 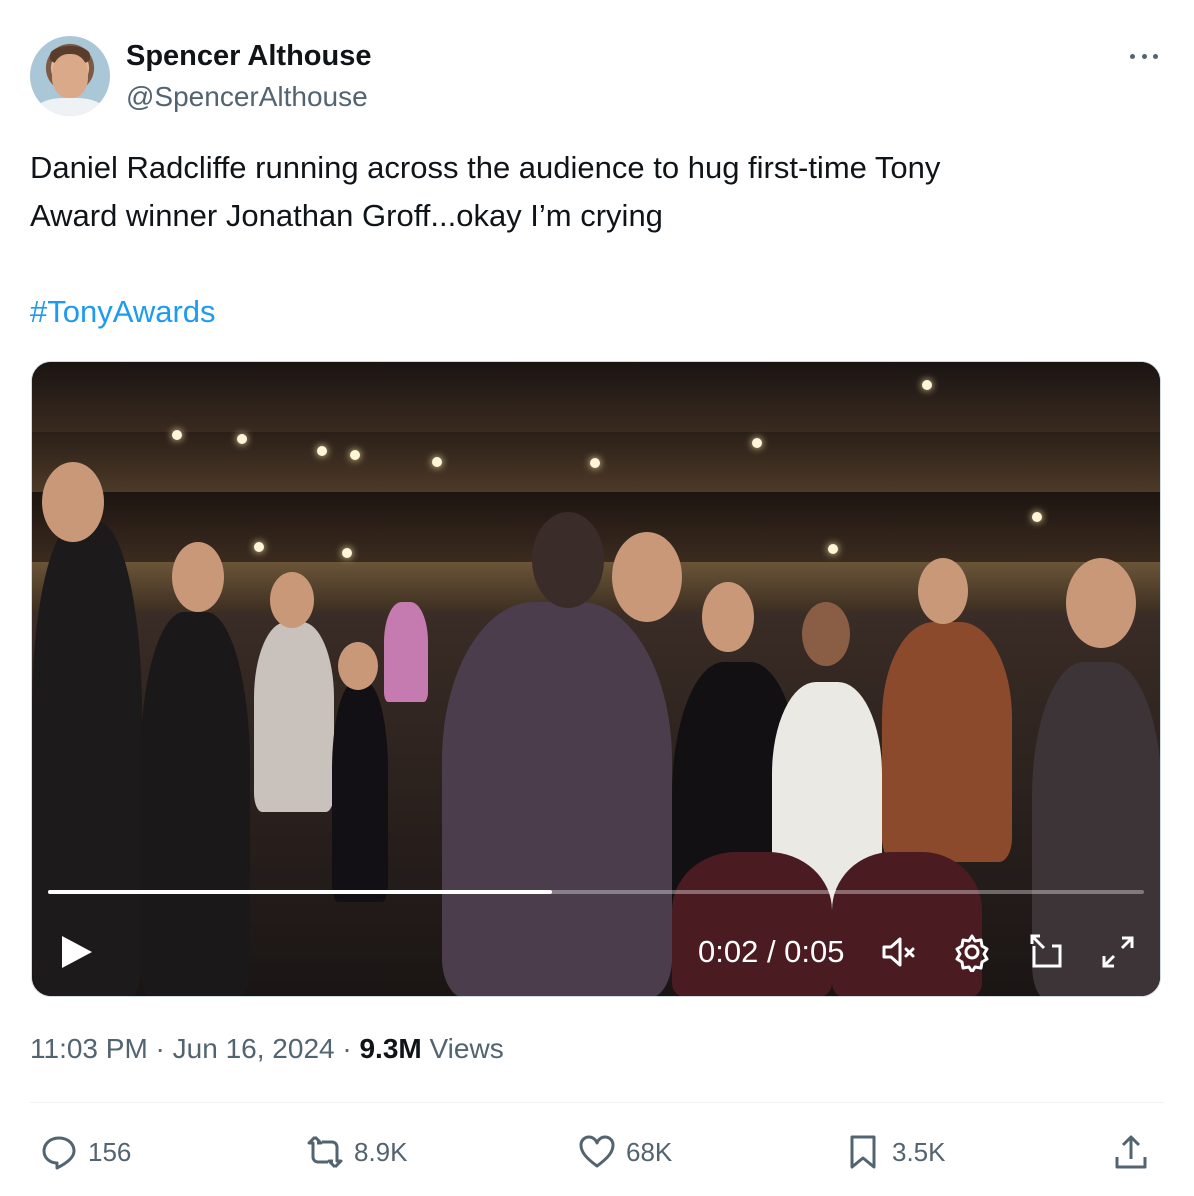 I want to click on tweet-header: Spencer Althouse @SpencerAlthouse, so click(x=597, y=77).